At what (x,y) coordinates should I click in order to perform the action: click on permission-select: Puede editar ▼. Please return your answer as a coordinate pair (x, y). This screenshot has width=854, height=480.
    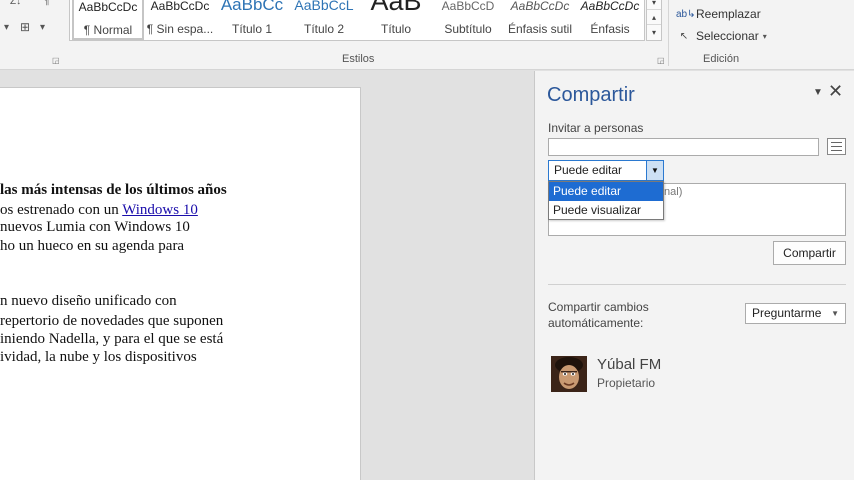
    Looking at the image, I should click on (606, 170).